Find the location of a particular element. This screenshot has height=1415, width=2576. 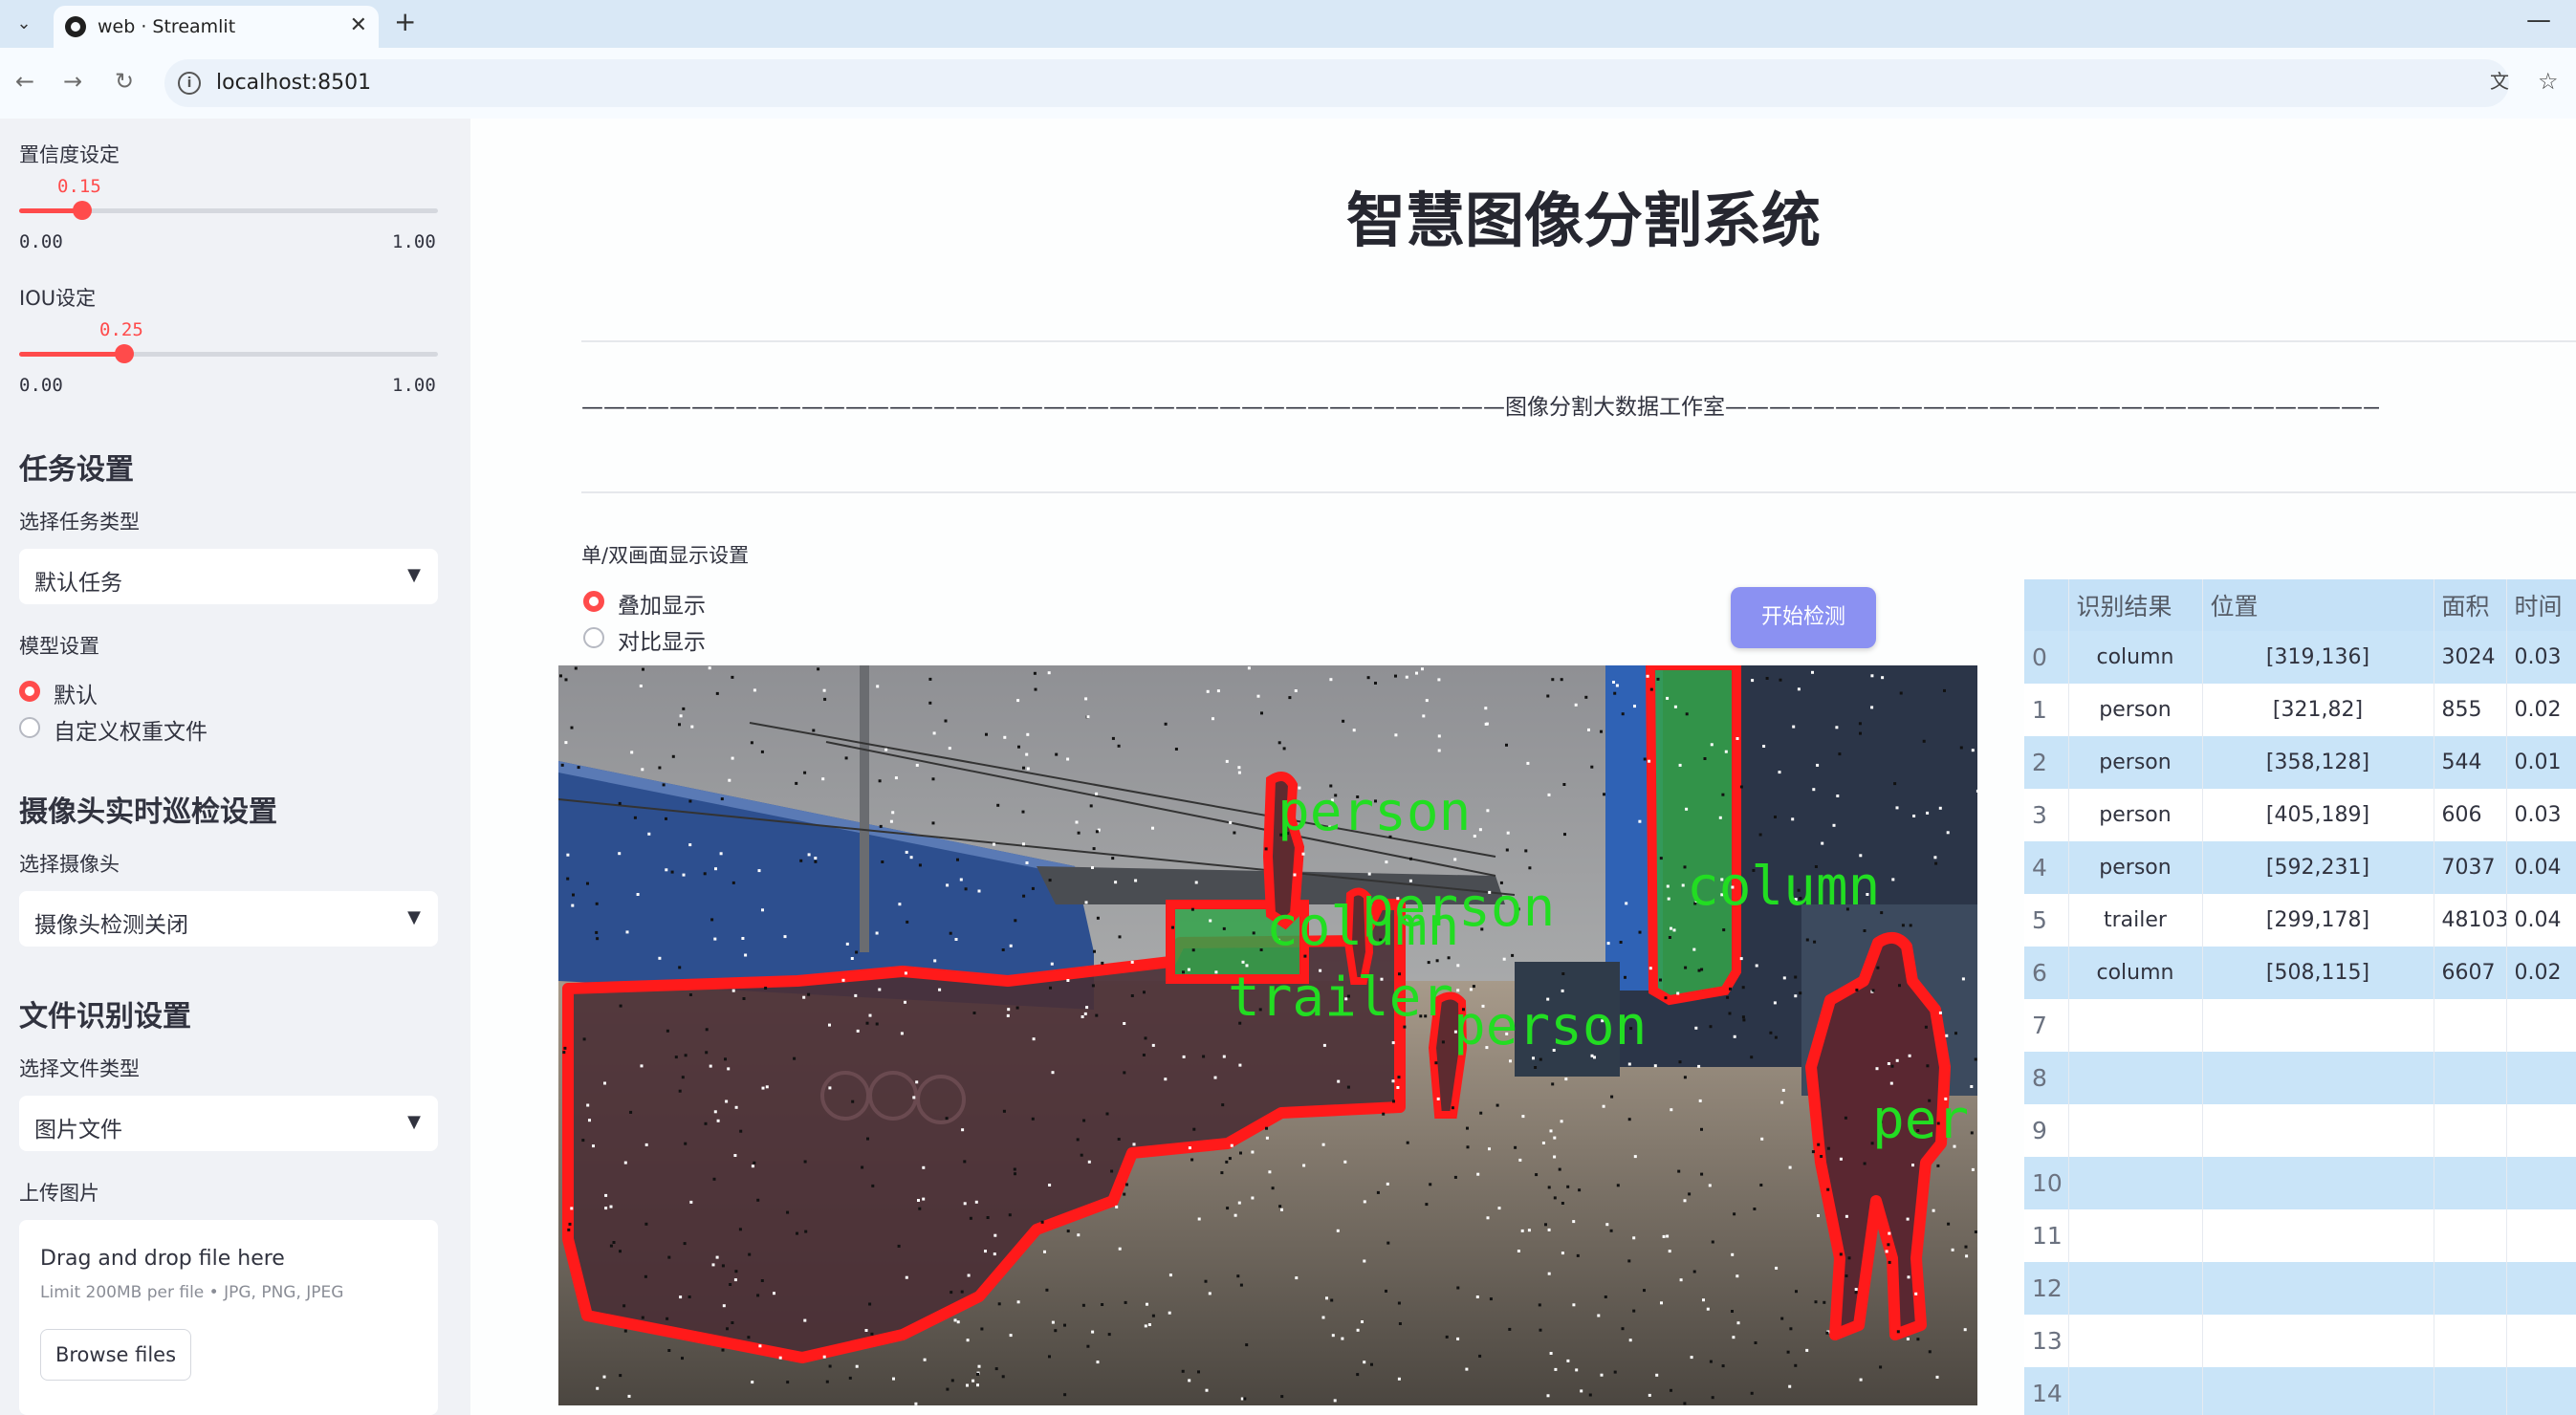

table-row: 3 person [405,189] 606 0.03 is located at coordinates (2300, 815).